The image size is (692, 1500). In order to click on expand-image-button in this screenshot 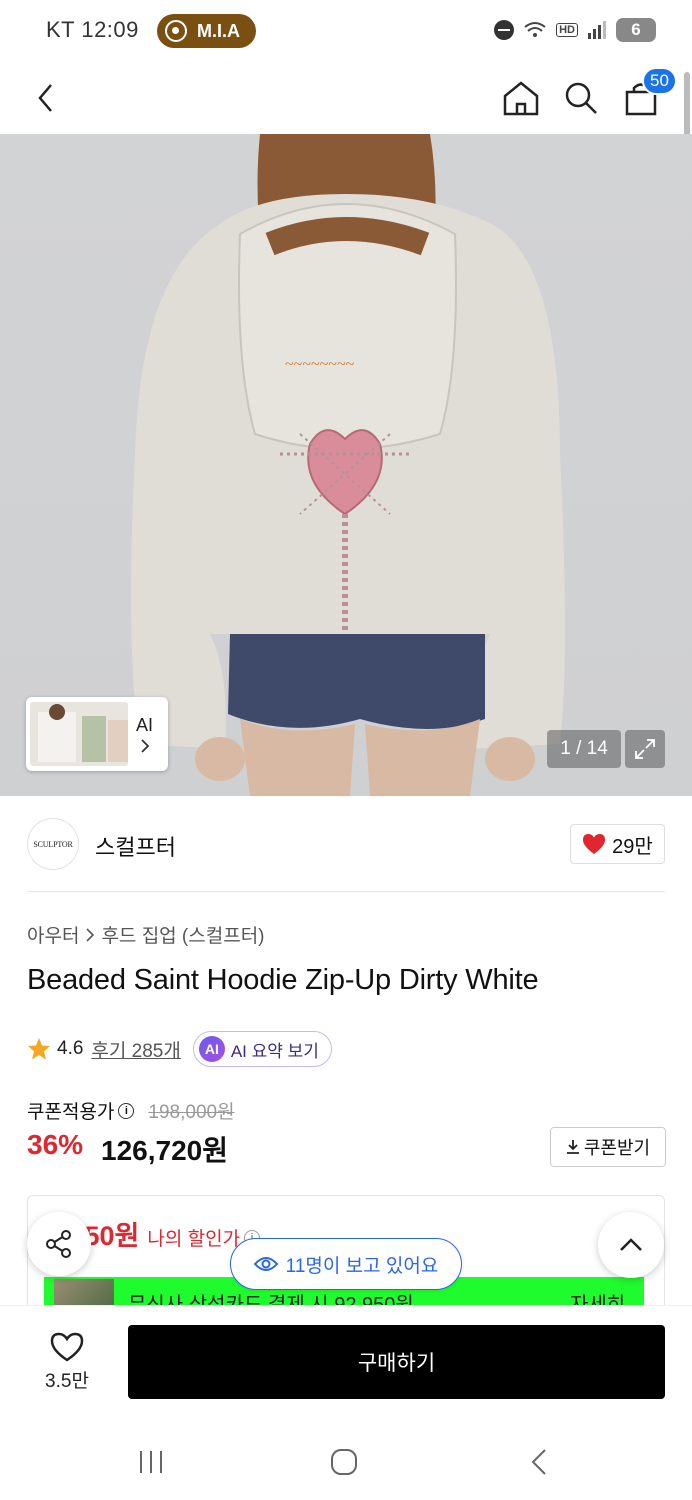, I will do `click(645, 749)`.